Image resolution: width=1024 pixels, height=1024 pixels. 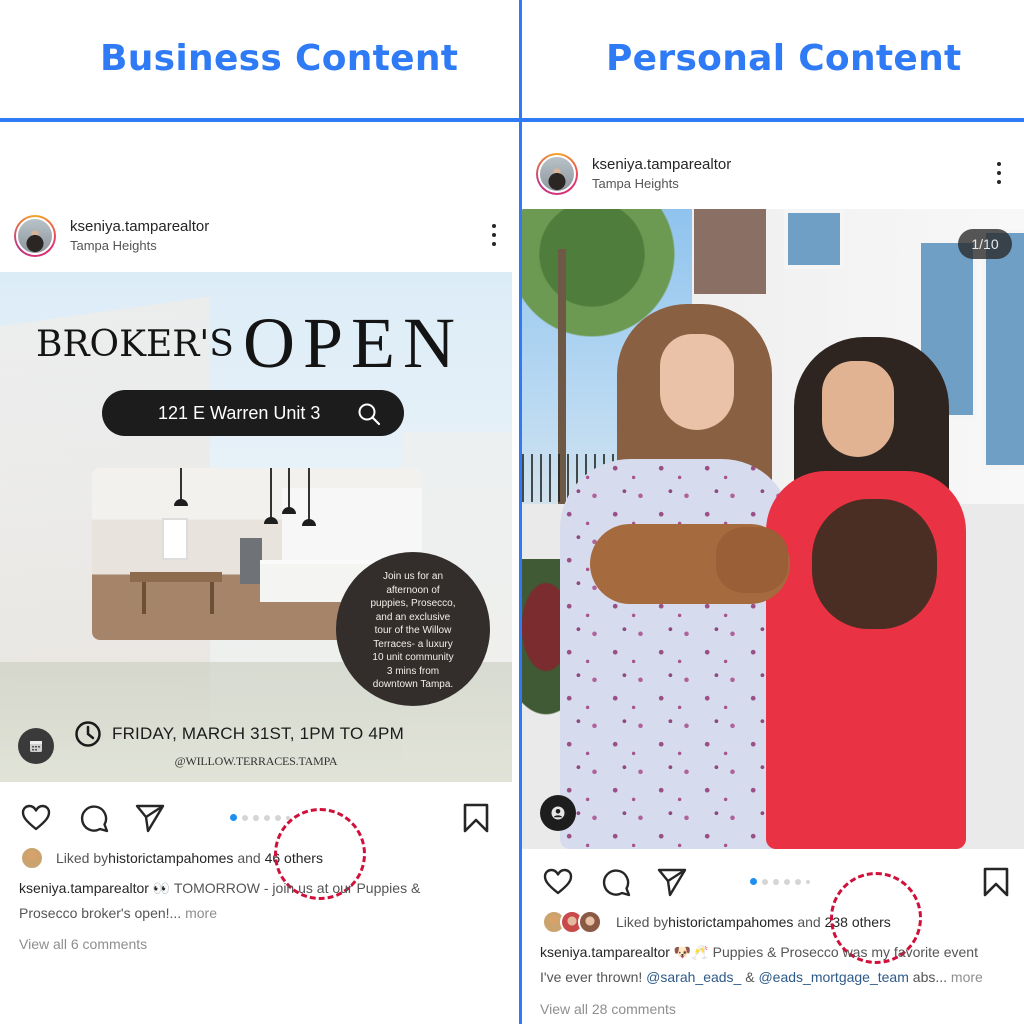 I want to click on bubble-line: Join us for an, so click(x=413, y=576).